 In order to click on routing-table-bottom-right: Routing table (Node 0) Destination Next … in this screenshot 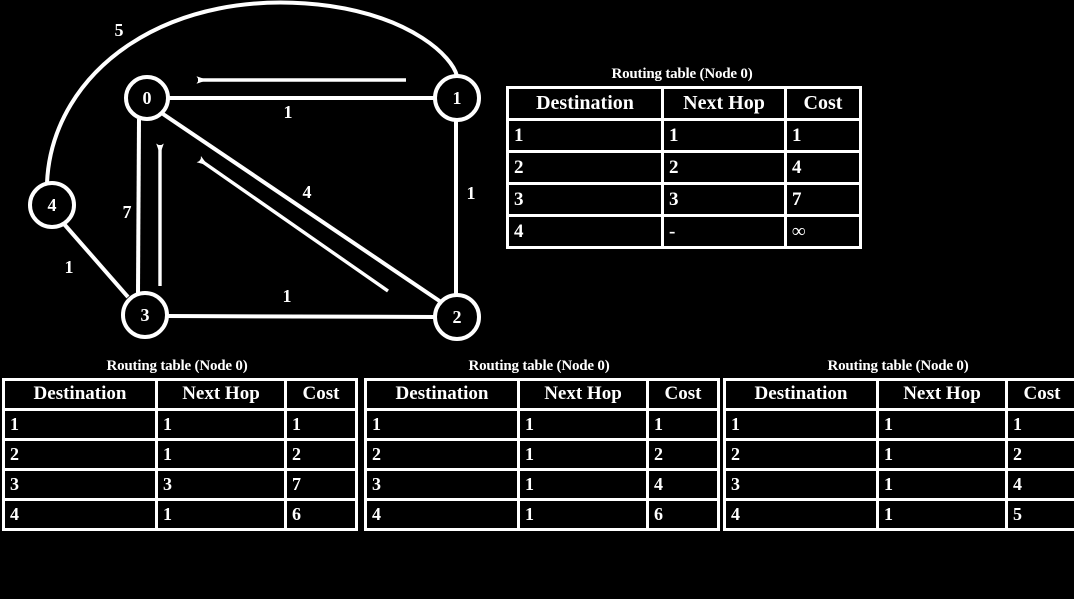, I will do `click(898, 444)`.